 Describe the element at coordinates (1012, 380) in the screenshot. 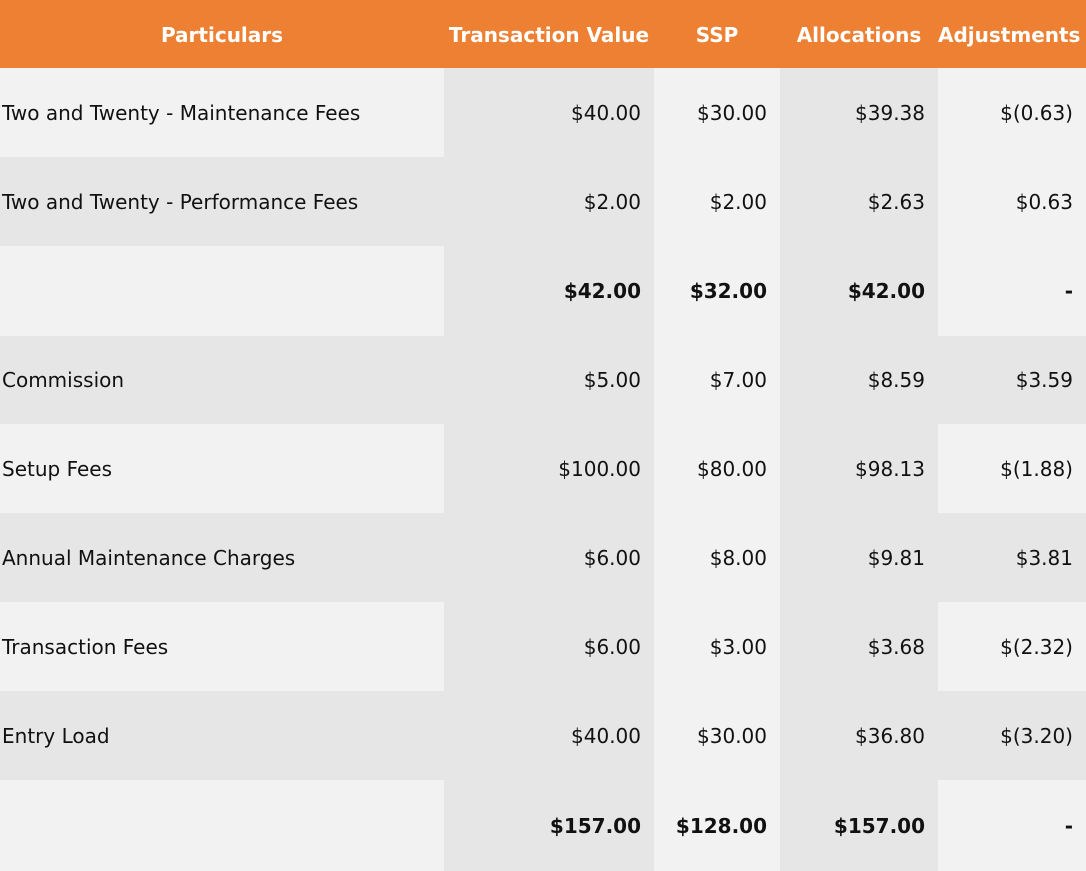

I see `cell-adjustments: $3.59` at that location.